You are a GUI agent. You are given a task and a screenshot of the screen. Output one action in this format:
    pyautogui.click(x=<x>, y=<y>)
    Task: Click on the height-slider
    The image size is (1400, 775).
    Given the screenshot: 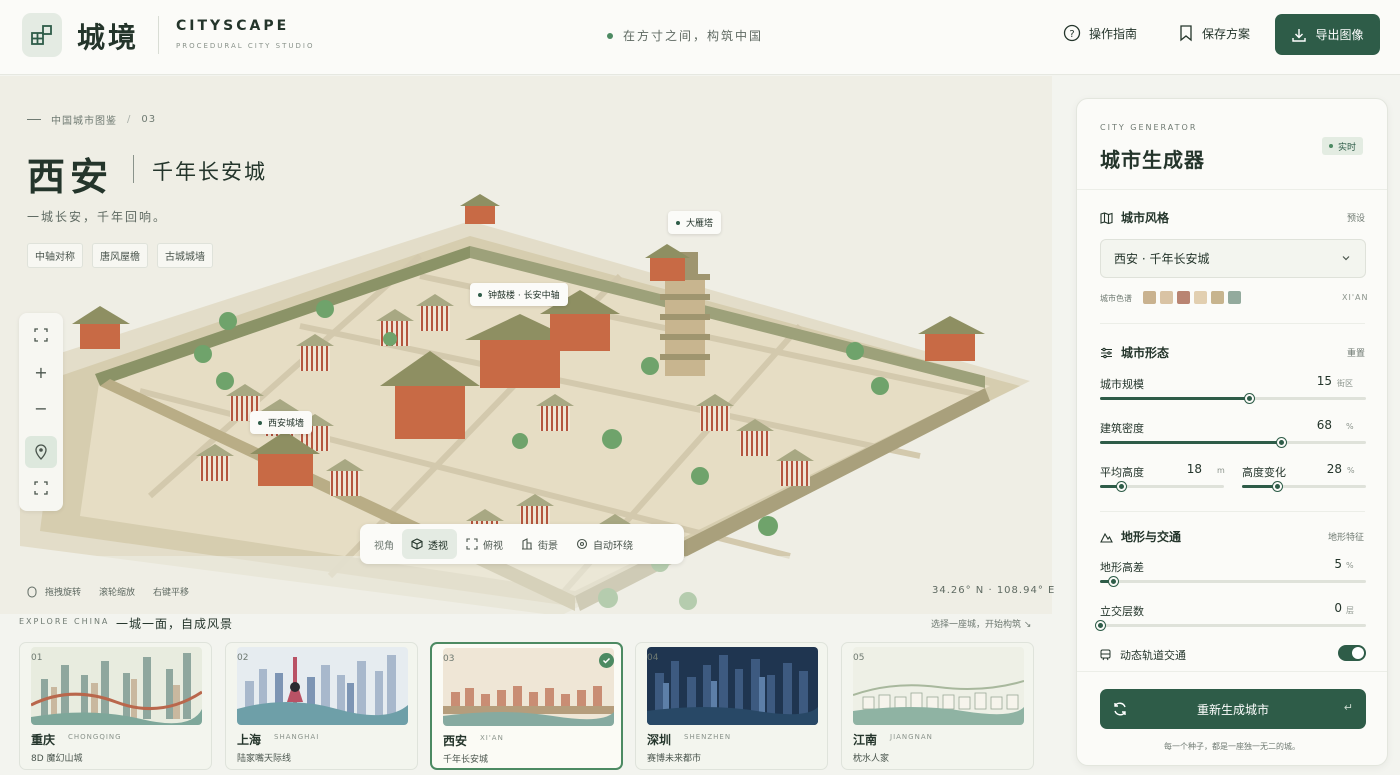 What is the action you would take?
    pyautogui.click(x=1162, y=486)
    